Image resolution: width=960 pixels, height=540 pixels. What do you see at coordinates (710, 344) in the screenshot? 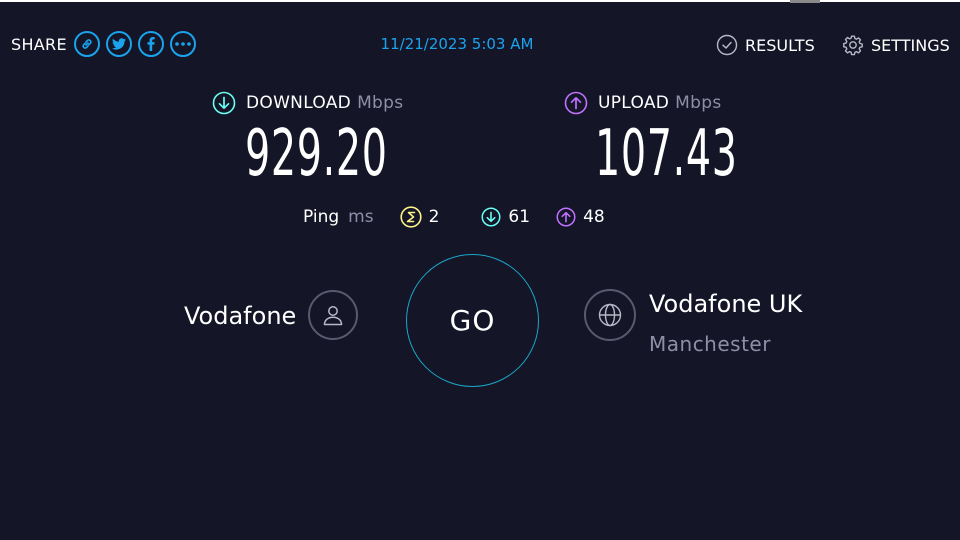
I see `server-location: Manchester` at bounding box center [710, 344].